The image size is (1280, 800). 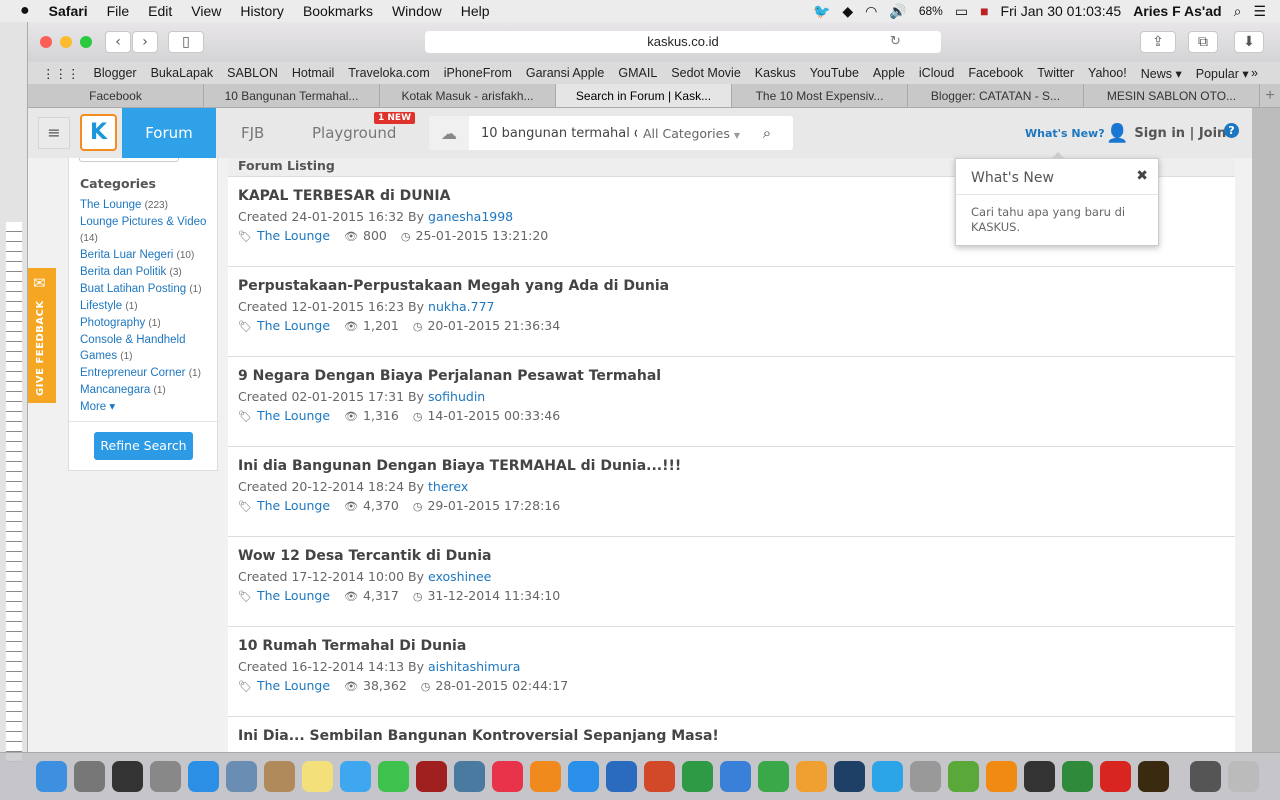 I want to click on photo-booth-icon, so click(x=431, y=776).